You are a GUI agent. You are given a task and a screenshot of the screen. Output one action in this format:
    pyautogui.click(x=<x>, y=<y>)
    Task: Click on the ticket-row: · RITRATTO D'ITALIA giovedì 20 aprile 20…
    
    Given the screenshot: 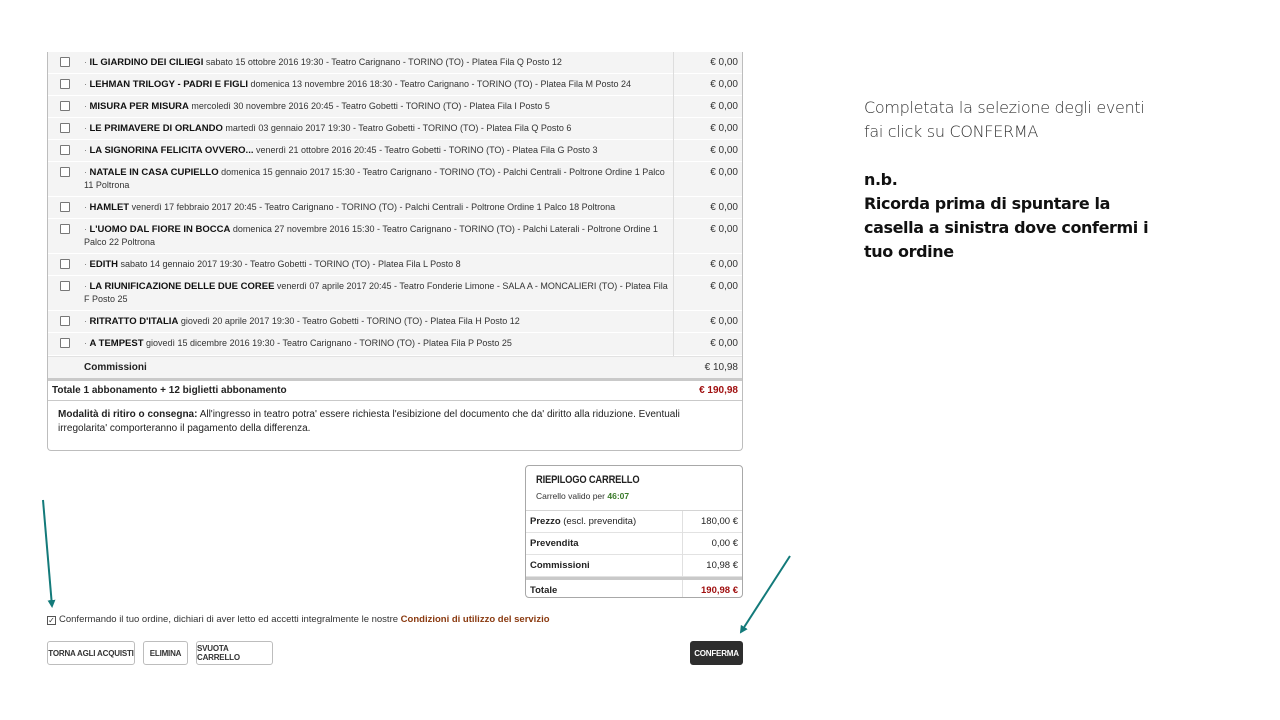 What is the action you would take?
    pyautogui.click(x=395, y=322)
    